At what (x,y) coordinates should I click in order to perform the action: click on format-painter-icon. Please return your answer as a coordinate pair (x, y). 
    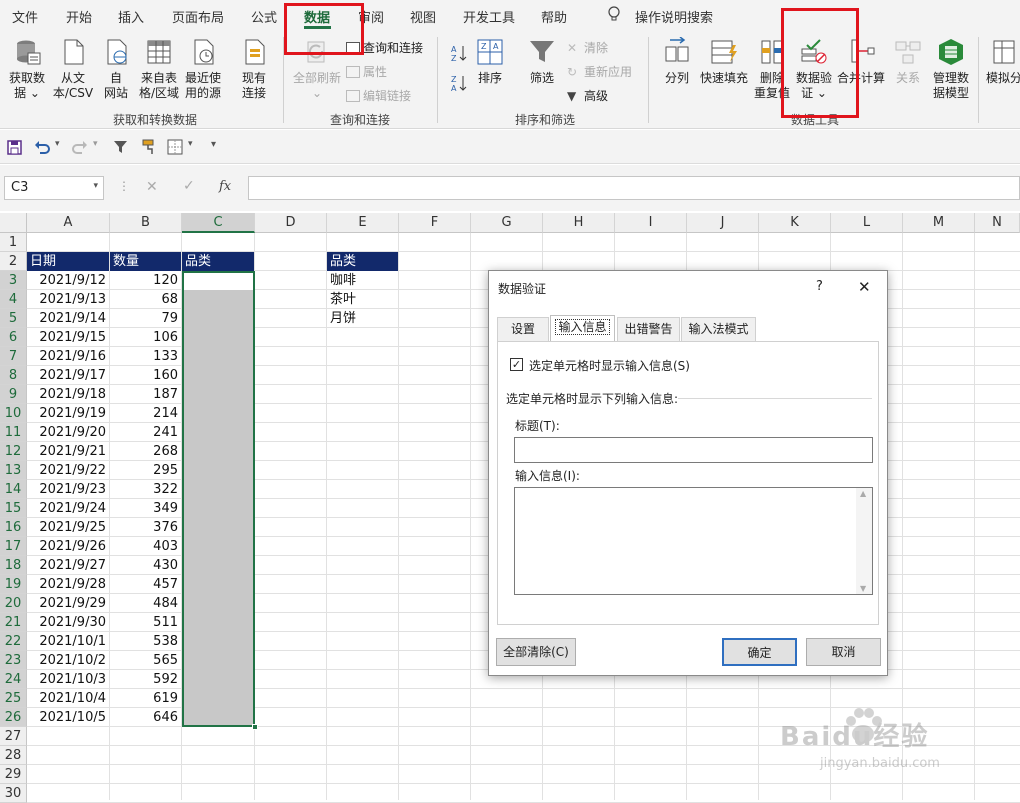
    Looking at the image, I should click on (150, 147).